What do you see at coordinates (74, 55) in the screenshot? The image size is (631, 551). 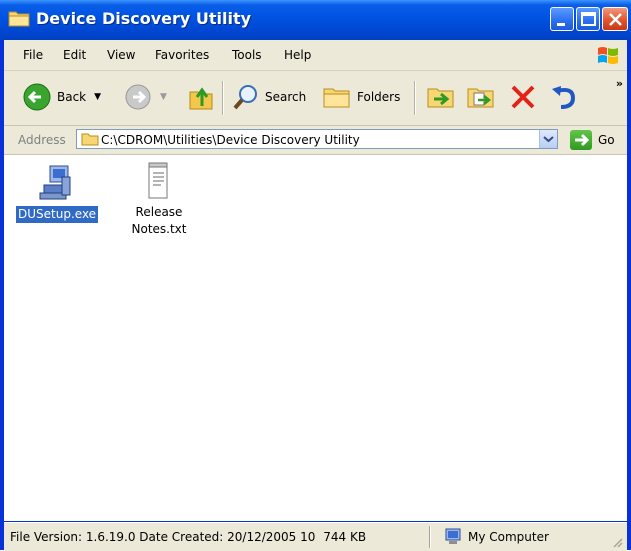 I see `menu-edit: Edit` at bounding box center [74, 55].